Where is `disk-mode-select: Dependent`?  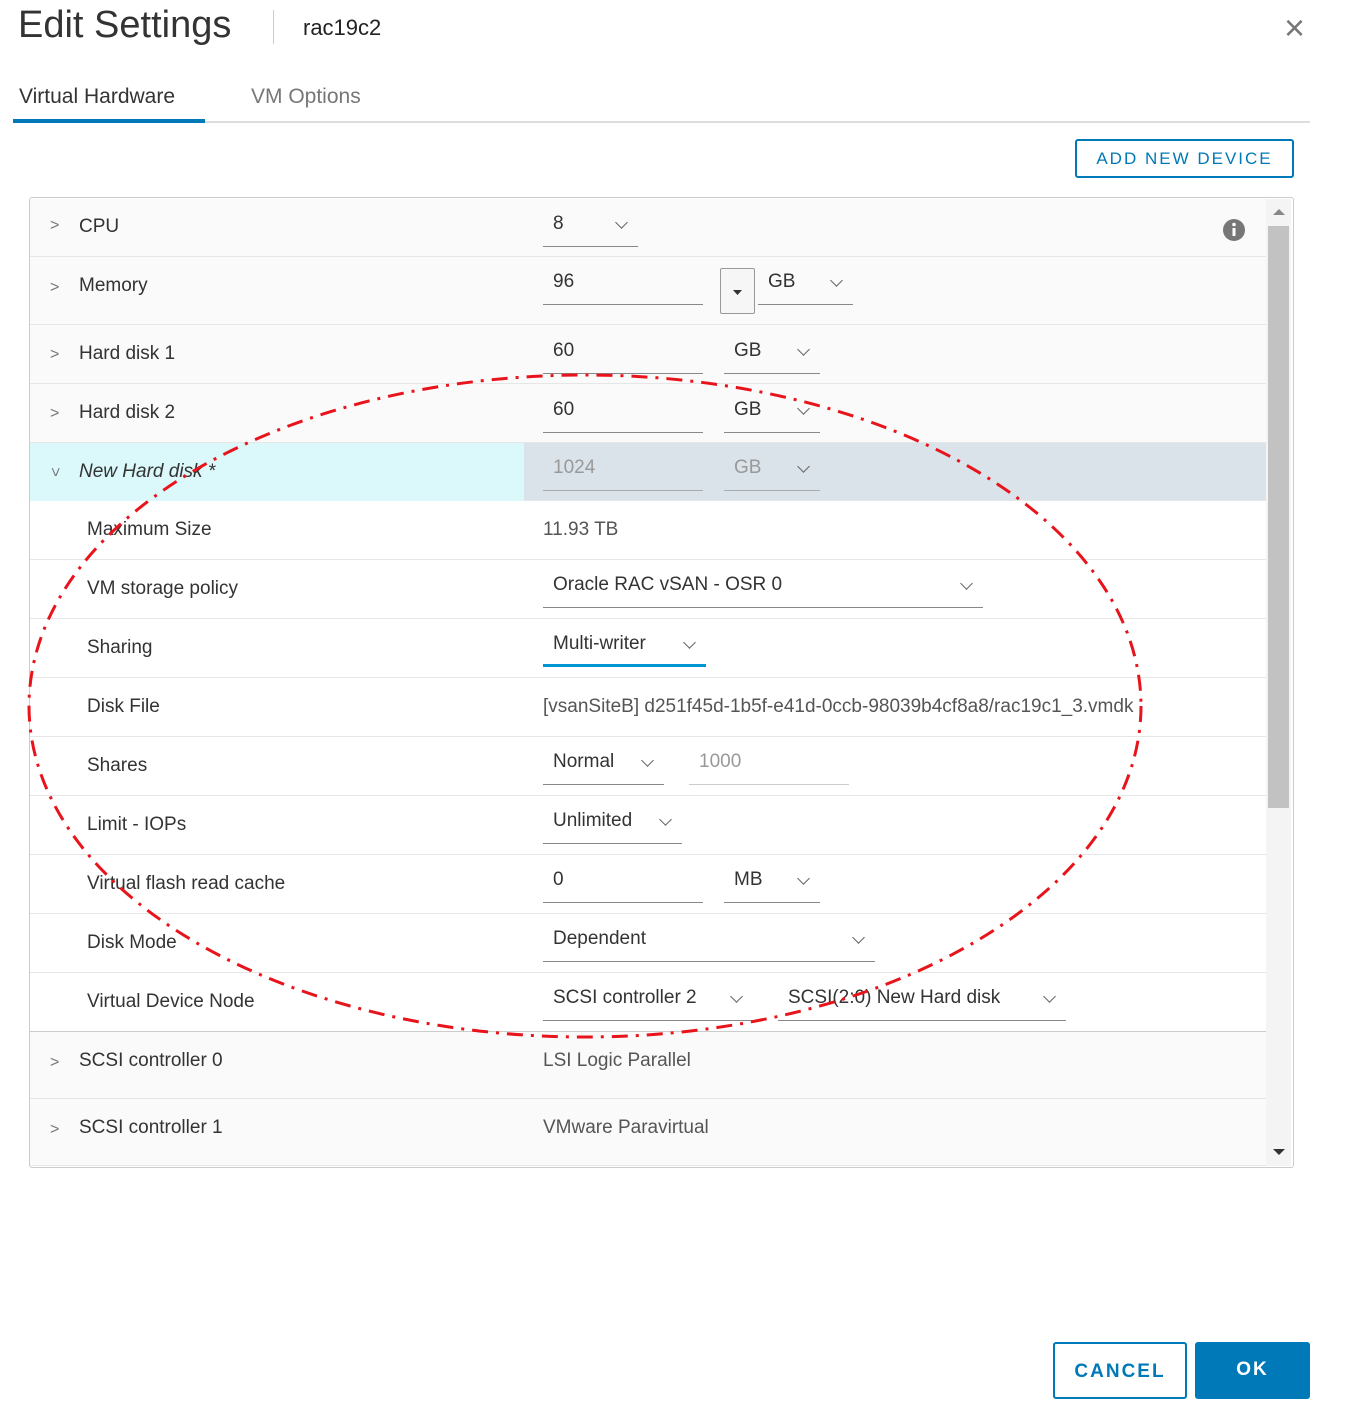
disk-mode-select: Dependent is located at coordinates (709, 942).